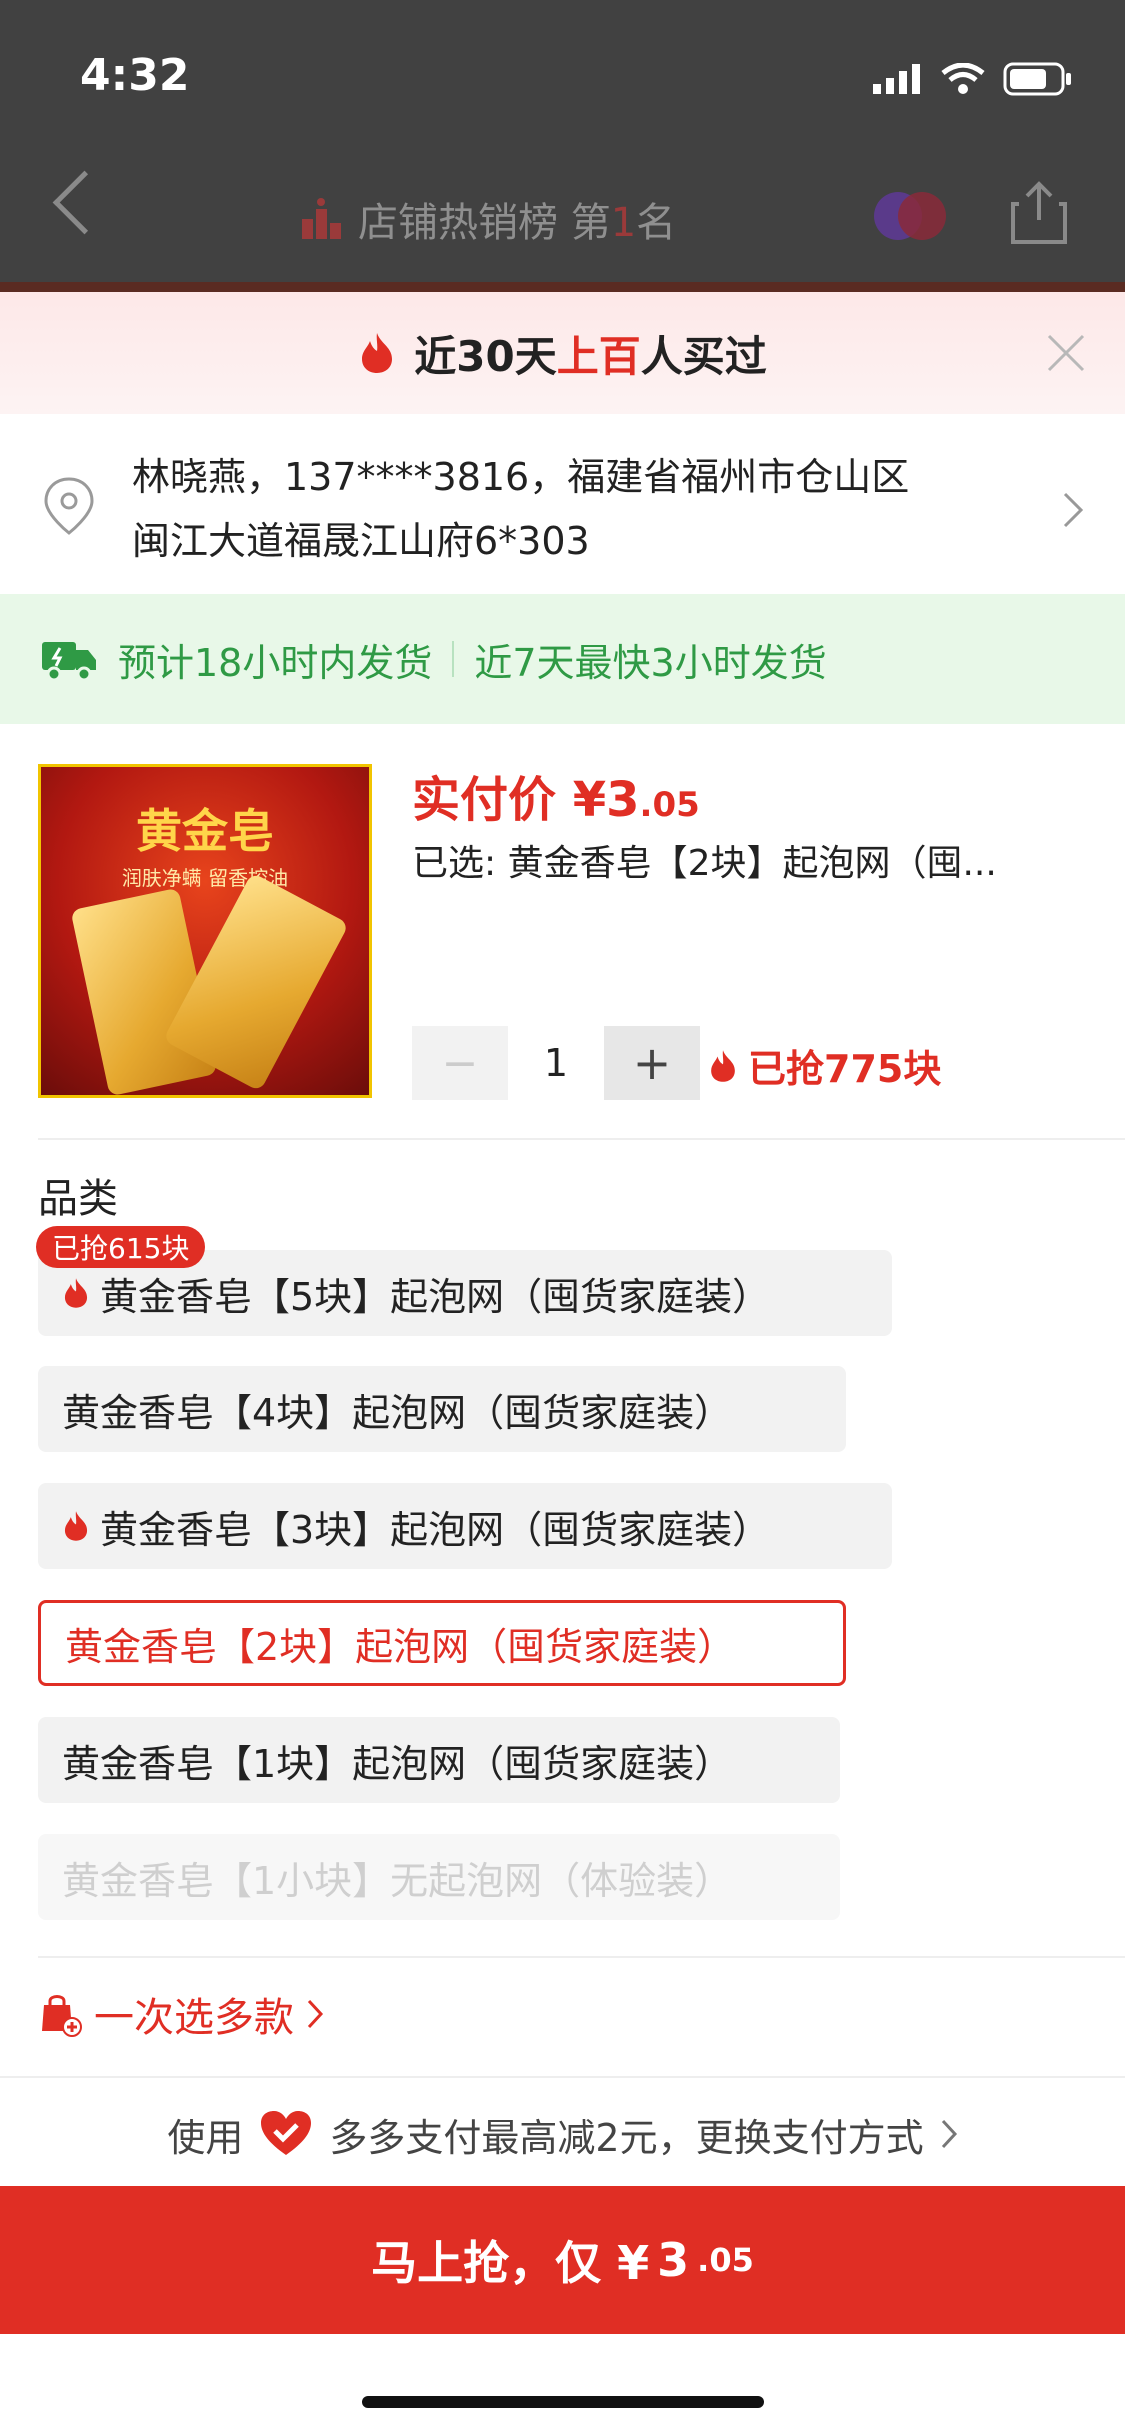  I want to click on rank-prefix: 店铺热销榜 第, so click(484, 223).